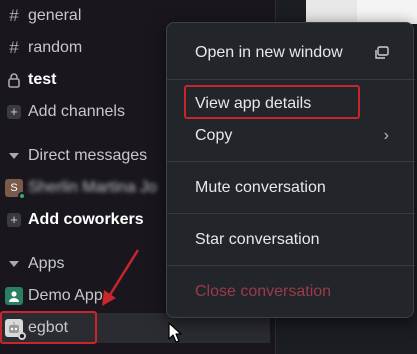 The image size is (417, 354). Describe the element at coordinates (257, 239) in the screenshot. I see `menu-item-label: Star conversation` at that location.